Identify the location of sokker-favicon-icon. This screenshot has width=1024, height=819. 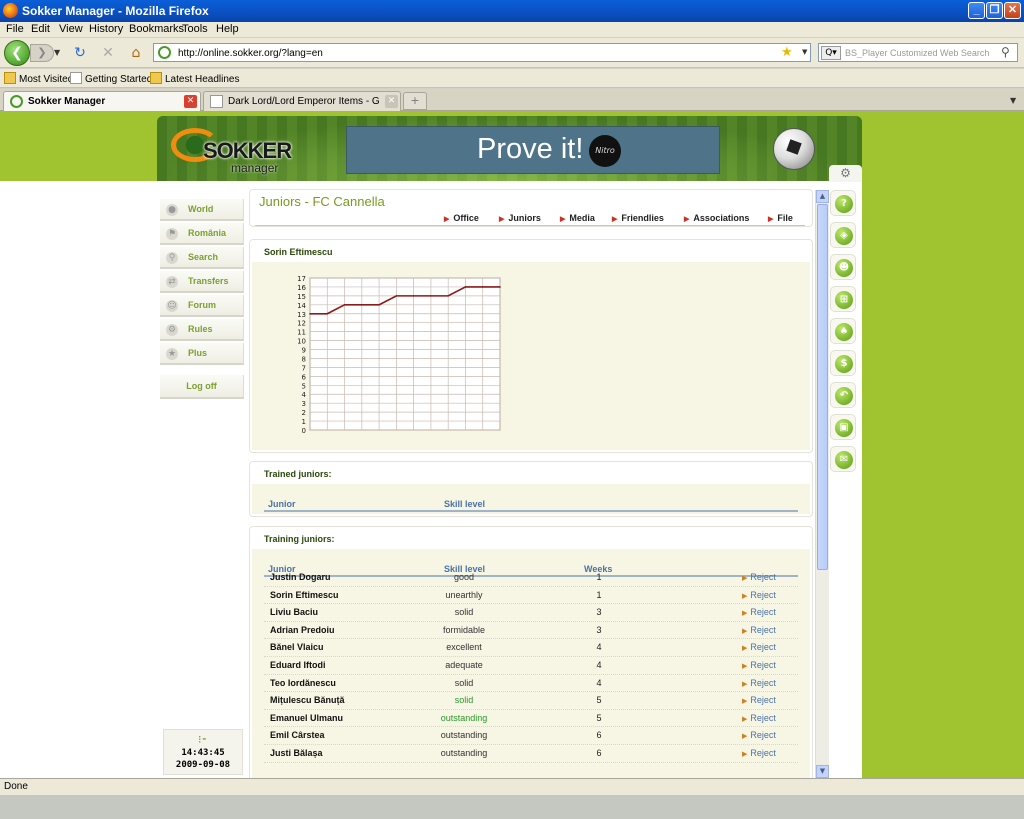
(16, 101).